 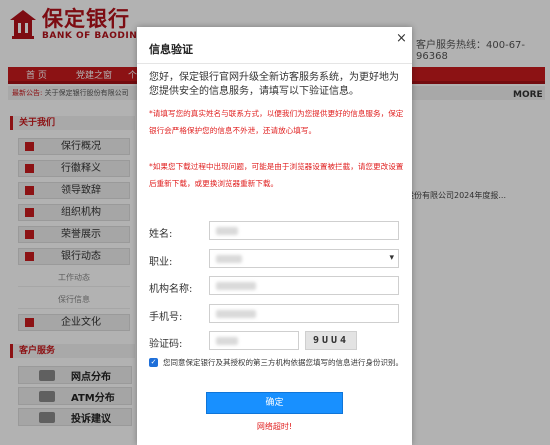 What do you see at coordinates (274, 403) in the screenshot?
I see `confirm-button: 确定` at bounding box center [274, 403].